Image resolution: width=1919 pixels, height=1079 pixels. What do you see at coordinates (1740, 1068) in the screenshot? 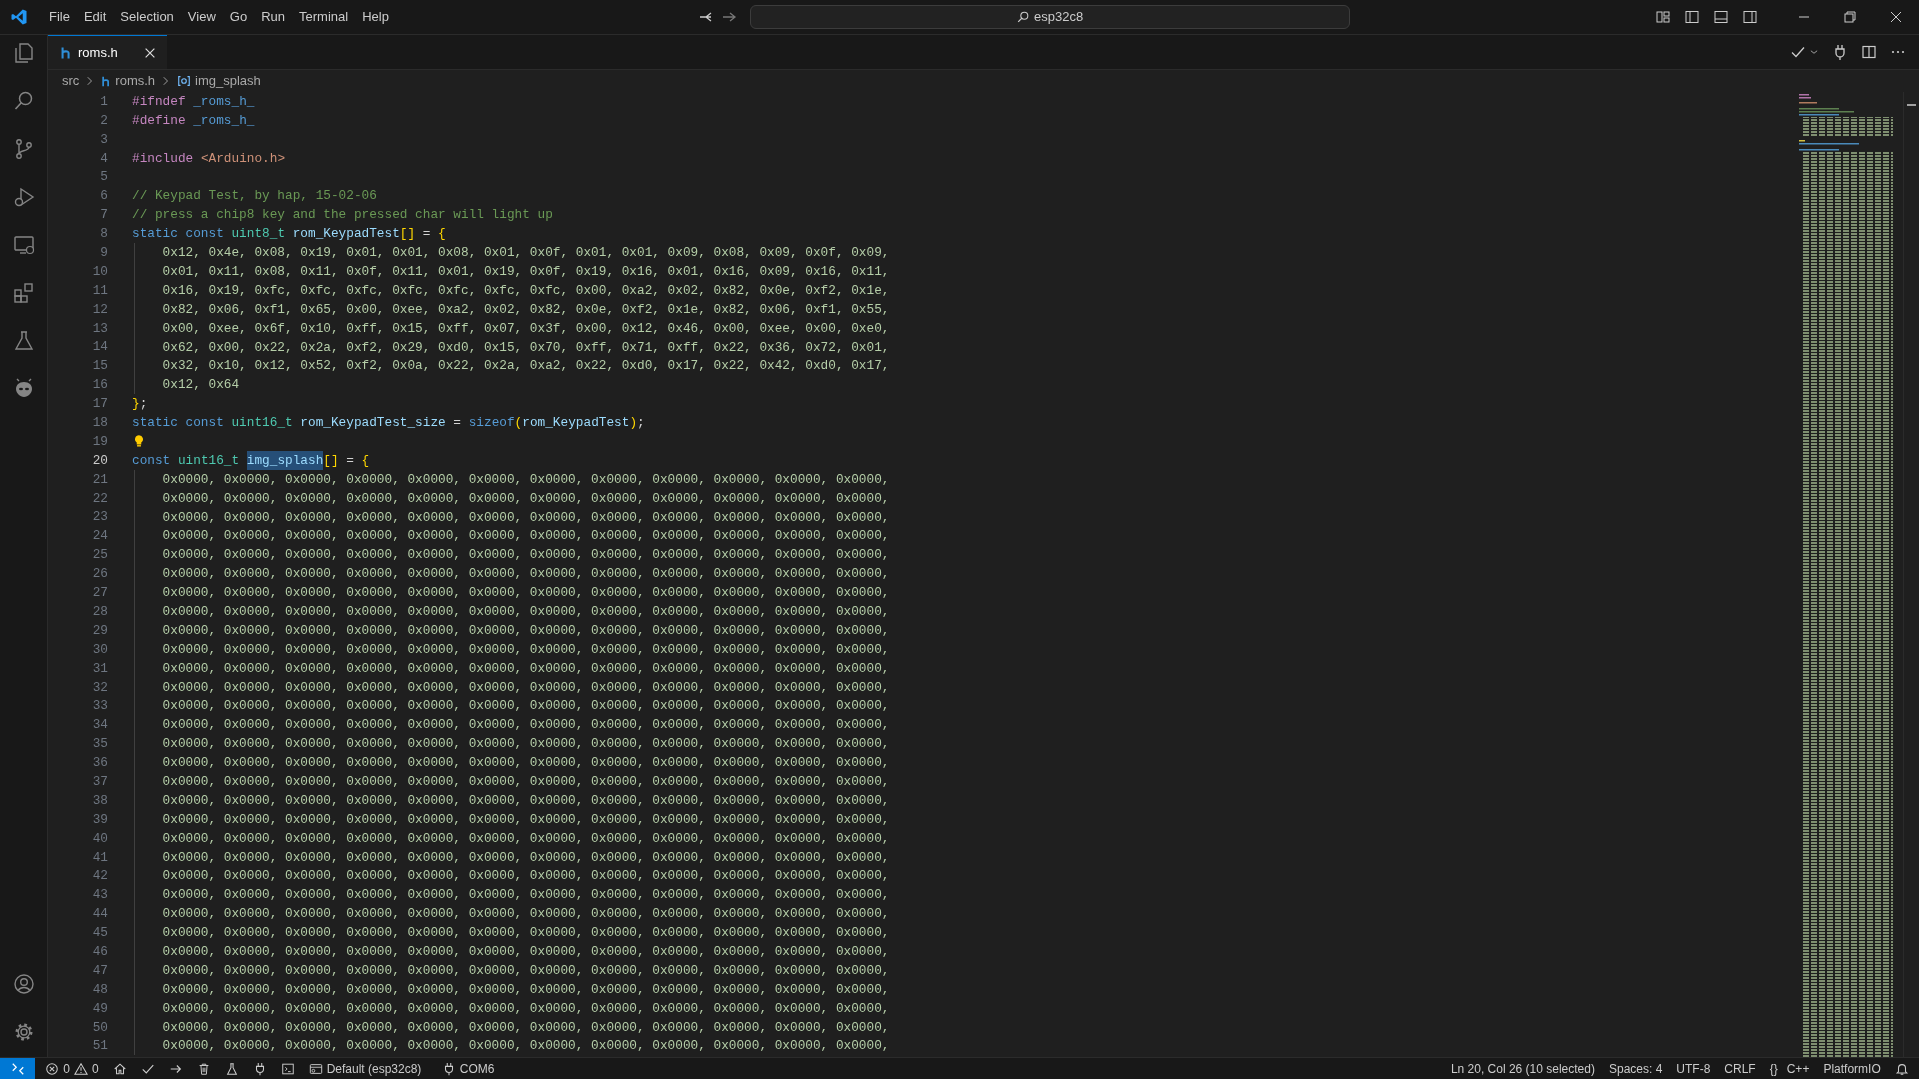
I see `status-item: CRLF` at bounding box center [1740, 1068].